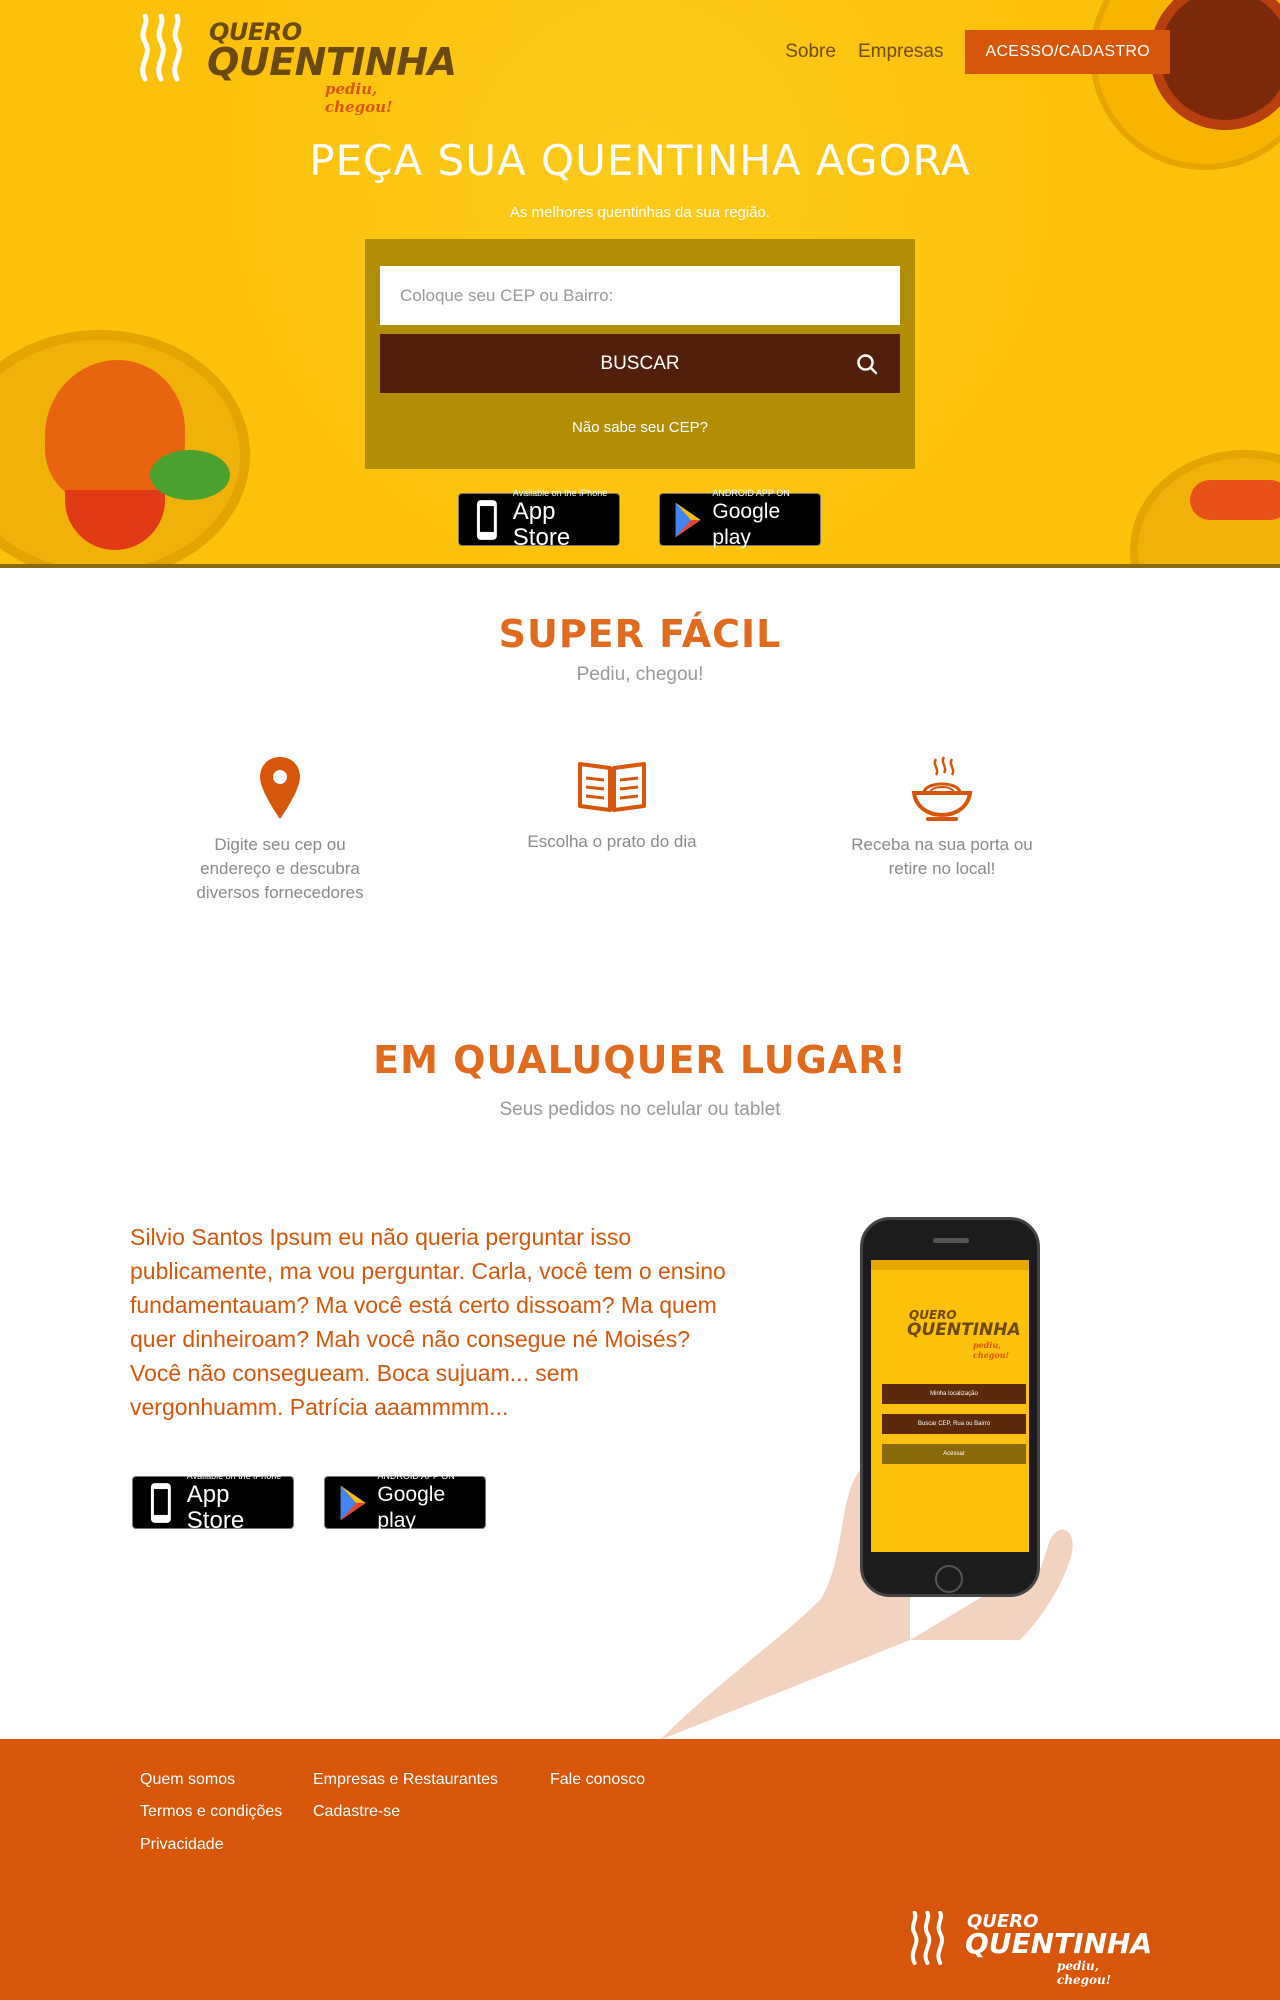  Describe the element at coordinates (612, 841) in the screenshot. I see `feature-label: Escolha o prato do dia` at that location.